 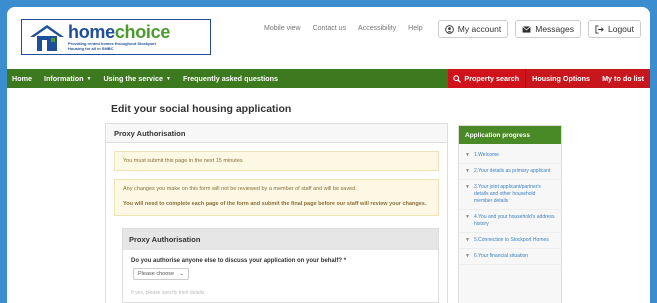 I want to click on logo-name-home: home, so click(x=91, y=32).